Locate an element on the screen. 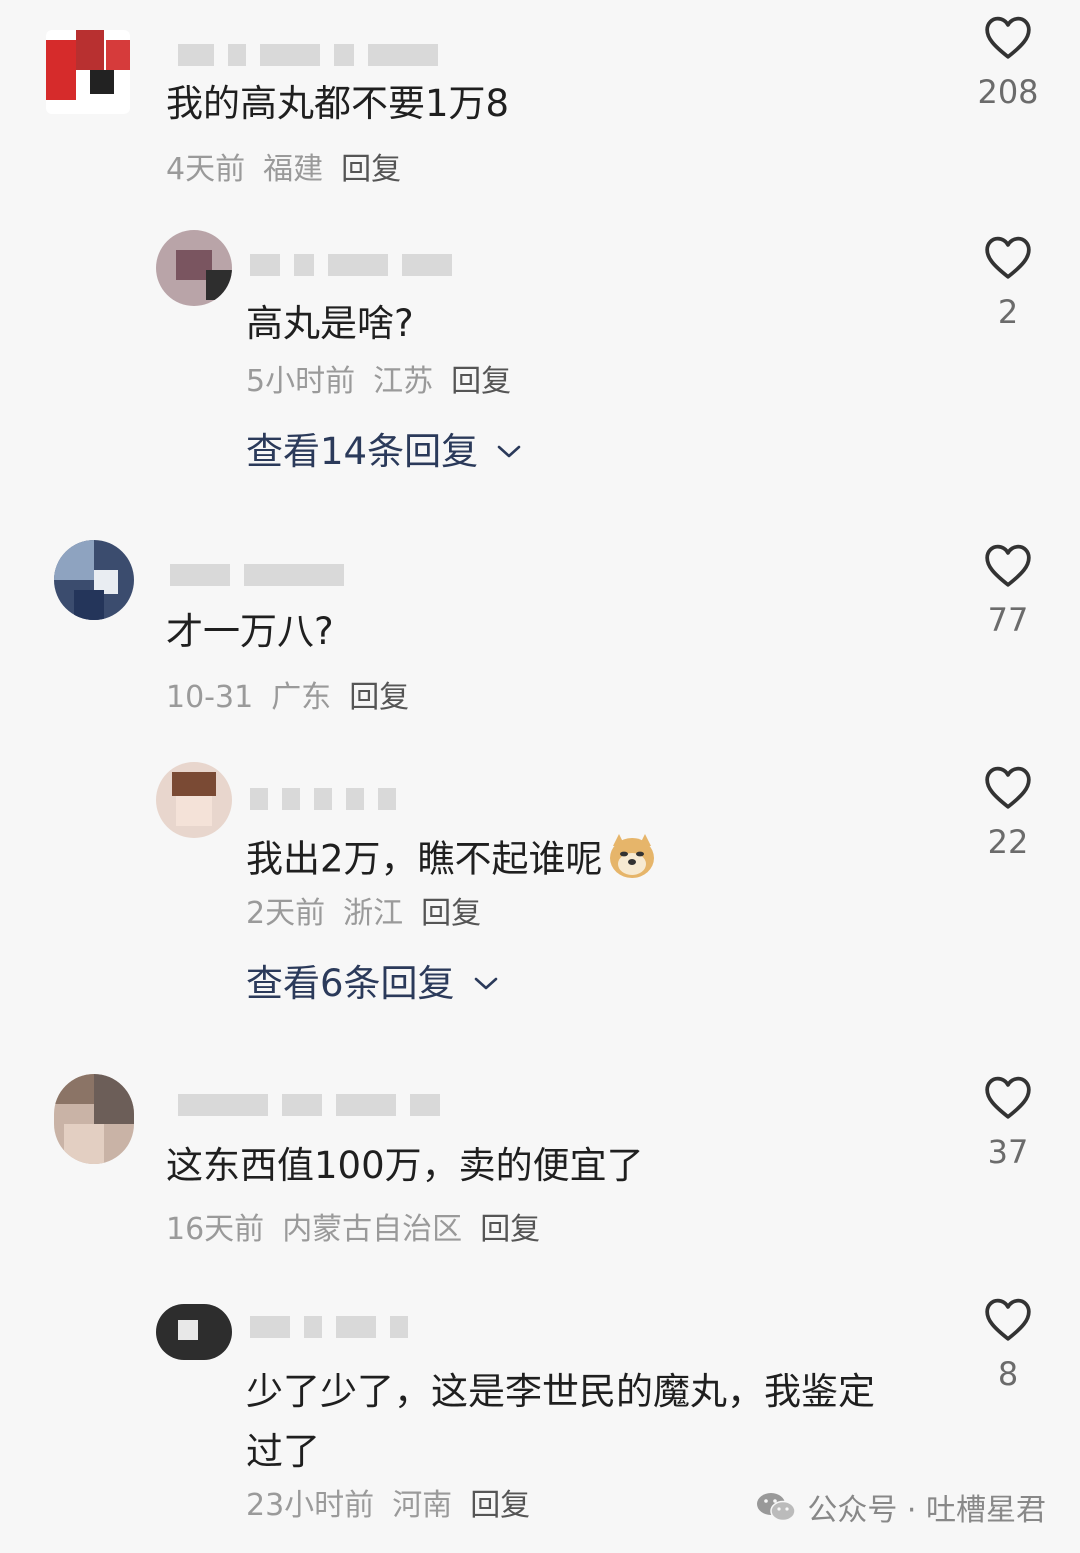 The image size is (1080, 1553). comment-text-content: 我出2万，瞧不起谁呢 is located at coordinates (424, 859).